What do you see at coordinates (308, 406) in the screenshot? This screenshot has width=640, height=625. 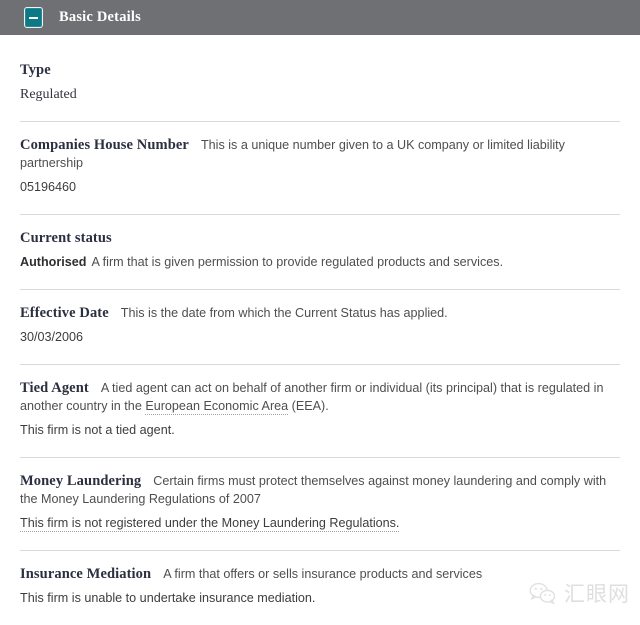 I see `tied-agent-desc-part2: (EEA).` at bounding box center [308, 406].